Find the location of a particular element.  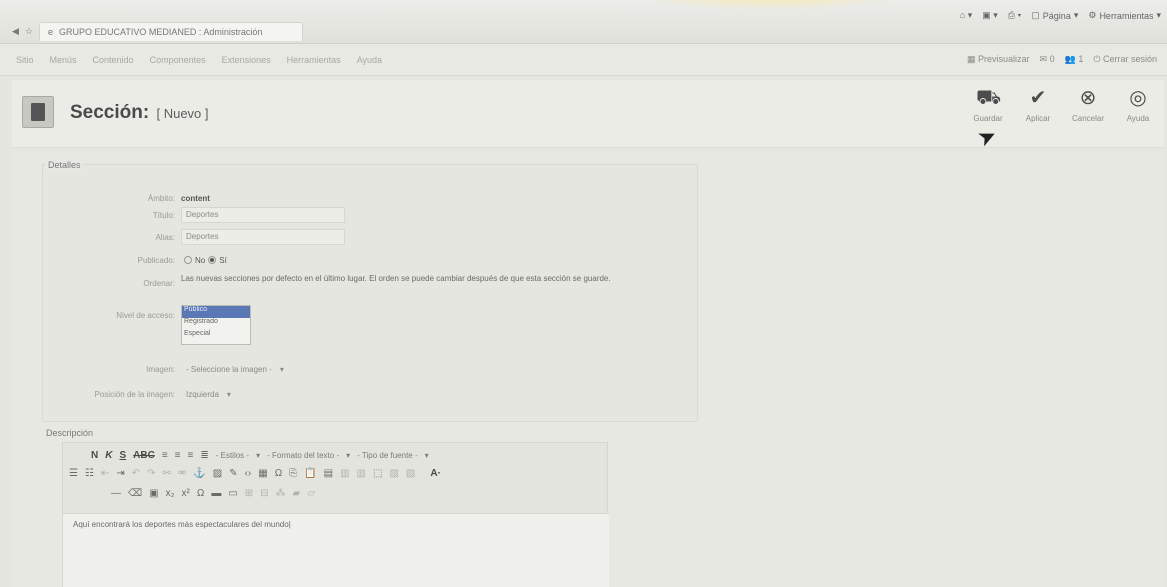

alias-input: Deportes is located at coordinates (263, 237).